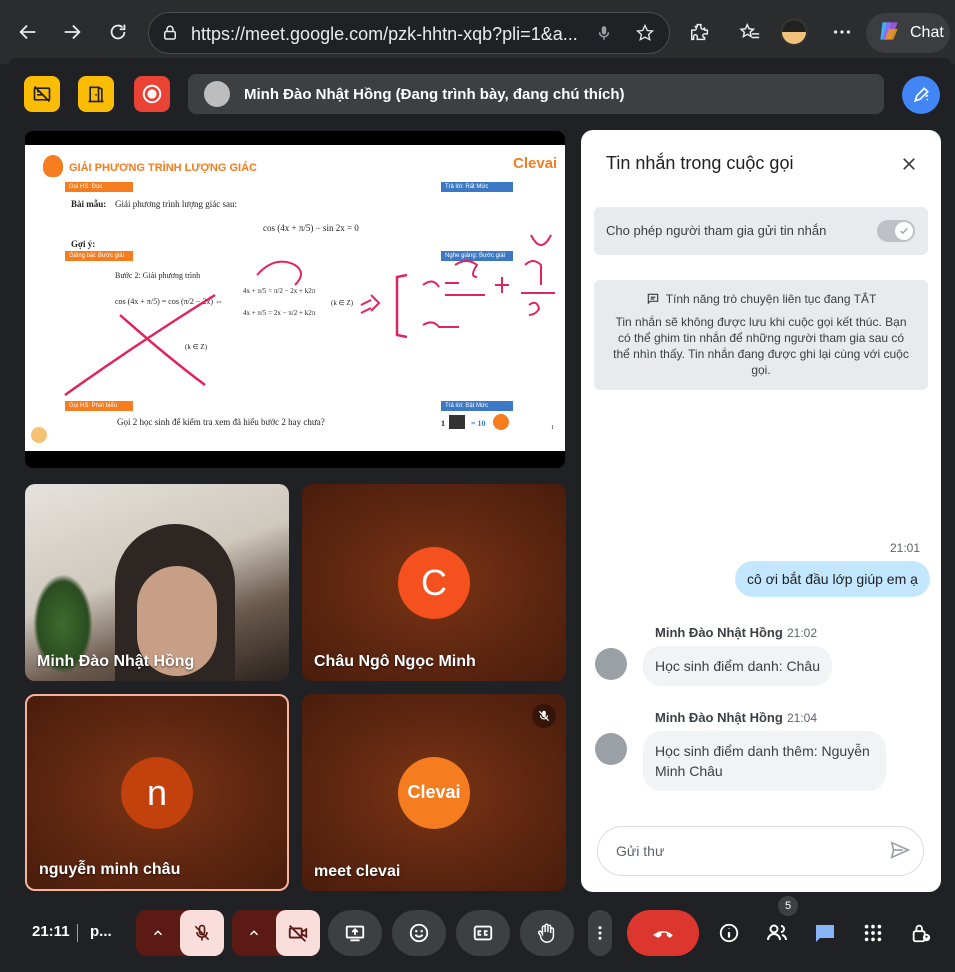 The width and height of the screenshot is (955, 972). I want to click on back-arrow-icon, so click(28, 32).